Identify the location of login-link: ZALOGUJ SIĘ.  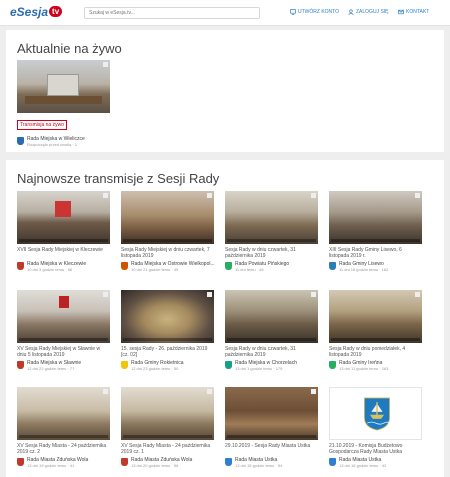
(368, 12).